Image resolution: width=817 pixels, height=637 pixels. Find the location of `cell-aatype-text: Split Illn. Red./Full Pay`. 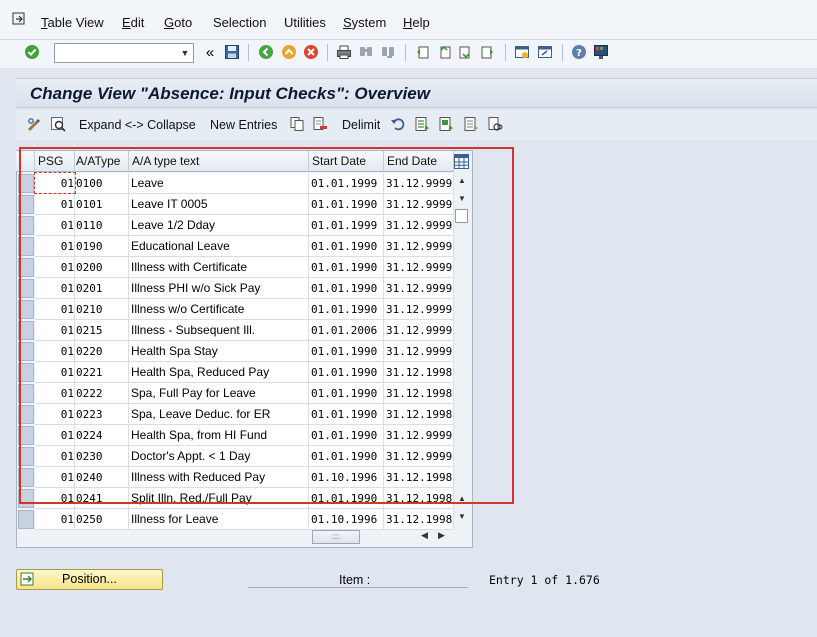

cell-aatype-text: Split Illn. Red./Full Pay is located at coordinates (219, 498).